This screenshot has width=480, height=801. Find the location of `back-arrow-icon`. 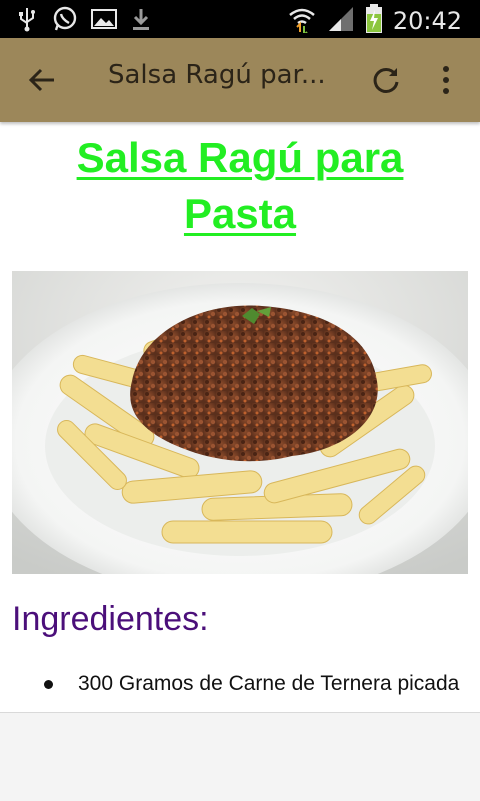

back-arrow-icon is located at coordinates (42, 80).